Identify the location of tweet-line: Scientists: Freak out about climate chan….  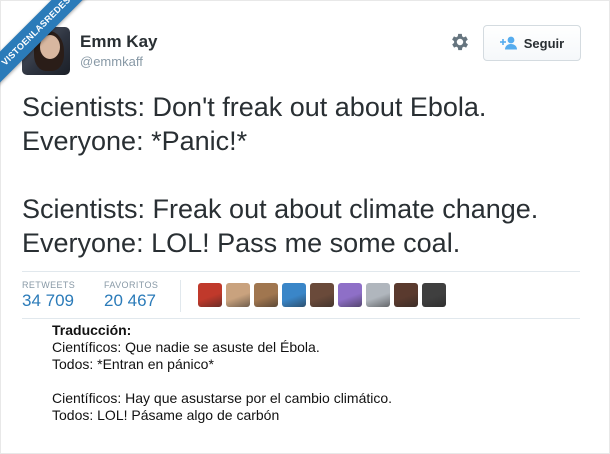
(280, 209).